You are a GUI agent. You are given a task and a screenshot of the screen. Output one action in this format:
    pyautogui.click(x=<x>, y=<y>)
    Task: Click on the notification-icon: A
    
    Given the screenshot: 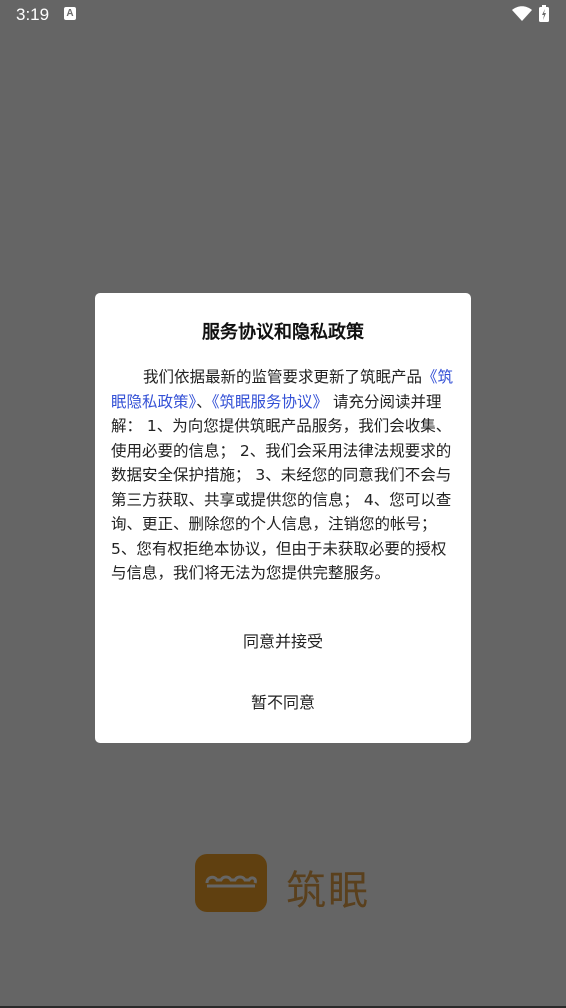 What is the action you would take?
    pyautogui.click(x=70, y=13)
    